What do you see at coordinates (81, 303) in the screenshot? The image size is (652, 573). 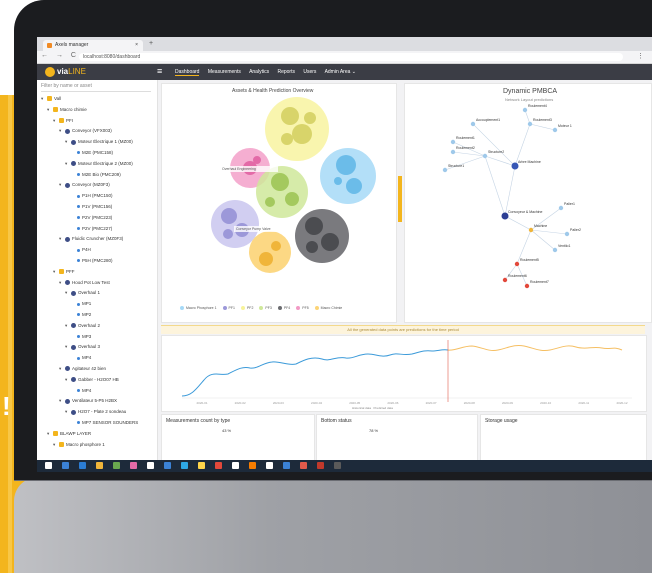 I see `tree-item: MP1` at bounding box center [81, 303].